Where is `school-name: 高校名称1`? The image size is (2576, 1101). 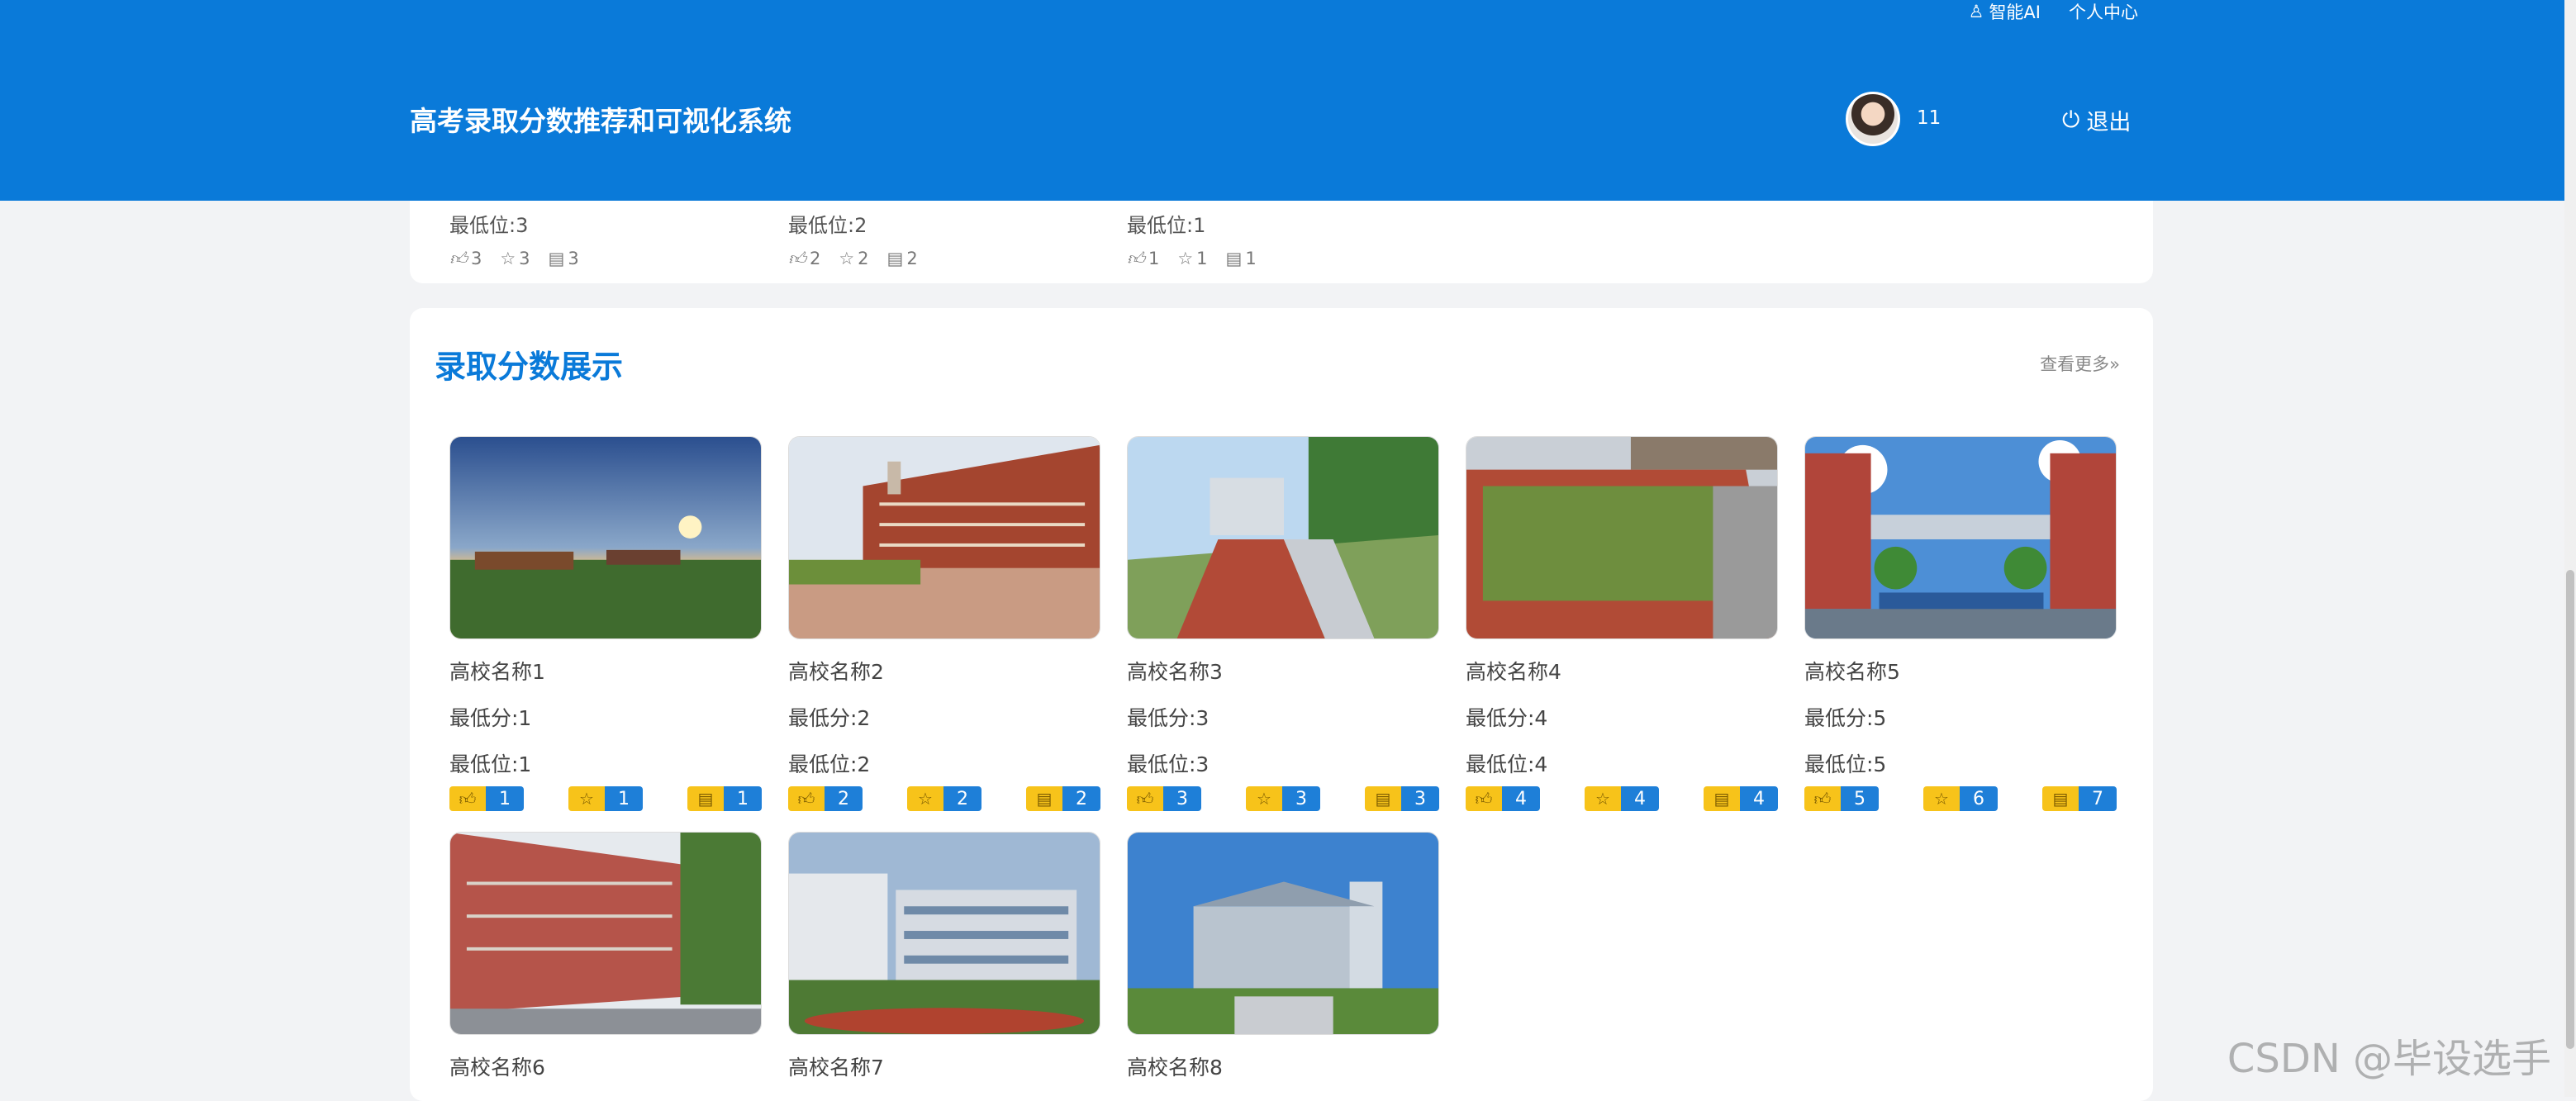
school-name: 高校名称1 is located at coordinates (606, 671).